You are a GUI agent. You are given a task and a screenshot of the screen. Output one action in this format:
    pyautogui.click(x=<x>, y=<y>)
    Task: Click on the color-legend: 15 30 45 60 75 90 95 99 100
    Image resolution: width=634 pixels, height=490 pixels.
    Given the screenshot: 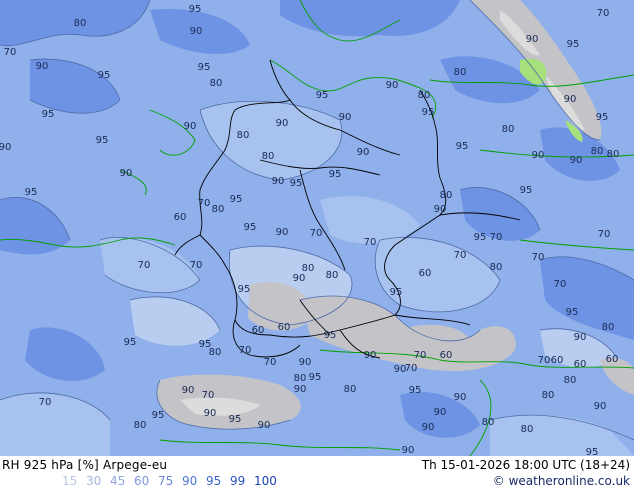 What is the action you would take?
    pyautogui.click(x=170, y=481)
    